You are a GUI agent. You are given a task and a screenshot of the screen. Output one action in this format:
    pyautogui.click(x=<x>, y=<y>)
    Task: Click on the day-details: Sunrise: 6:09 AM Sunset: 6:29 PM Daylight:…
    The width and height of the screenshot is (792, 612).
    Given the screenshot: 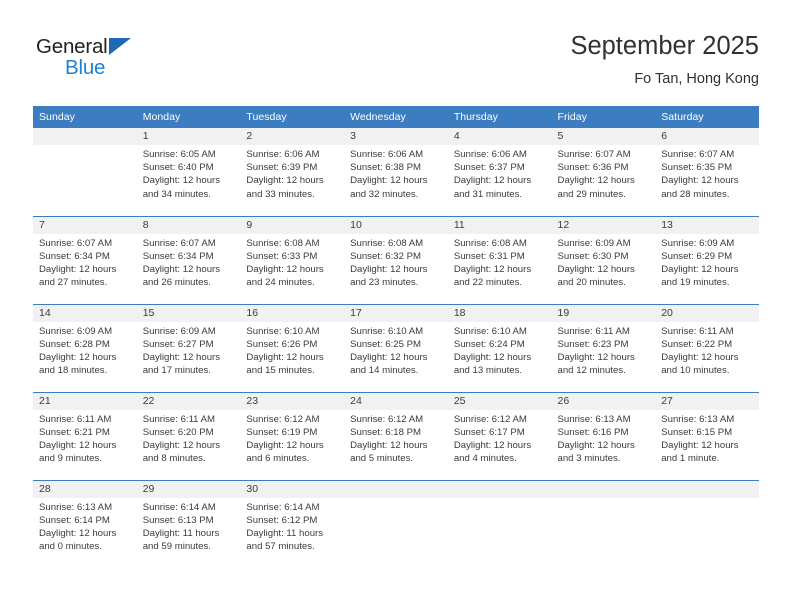 What is the action you would take?
    pyautogui.click(x=707, y=262)
    